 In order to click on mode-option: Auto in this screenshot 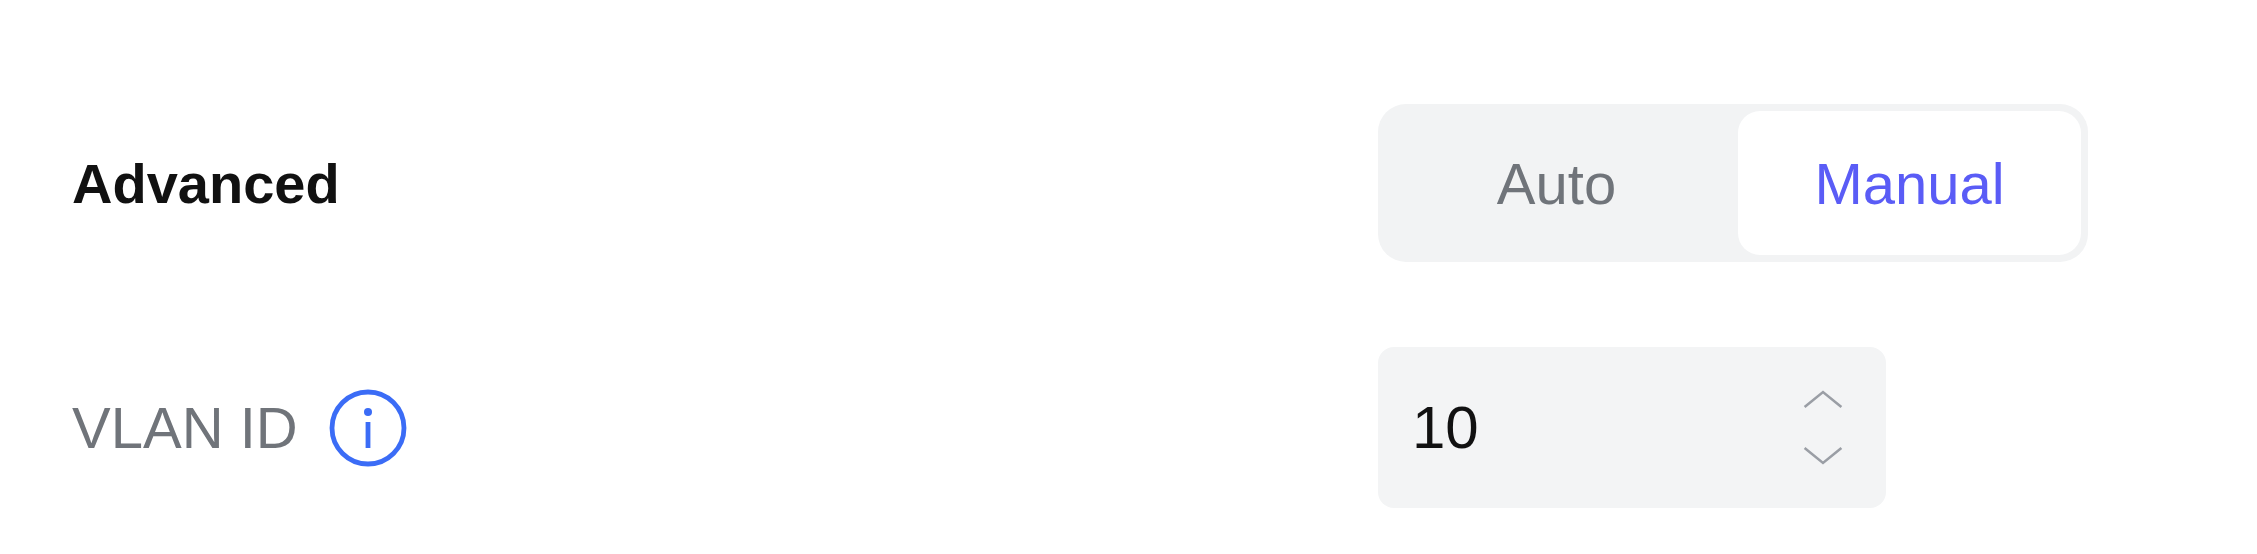, I will do `click(1556, 183)`.